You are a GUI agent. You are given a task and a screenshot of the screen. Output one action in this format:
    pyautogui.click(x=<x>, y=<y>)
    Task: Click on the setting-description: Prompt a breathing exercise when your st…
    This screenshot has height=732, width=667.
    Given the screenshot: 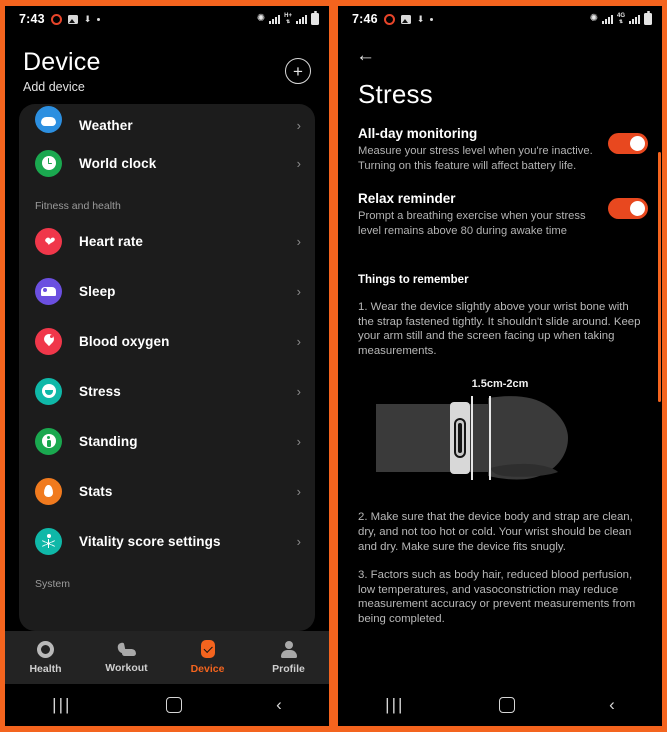 What is the action you would take?
    pyautogui.click(x=472, y=223)
    